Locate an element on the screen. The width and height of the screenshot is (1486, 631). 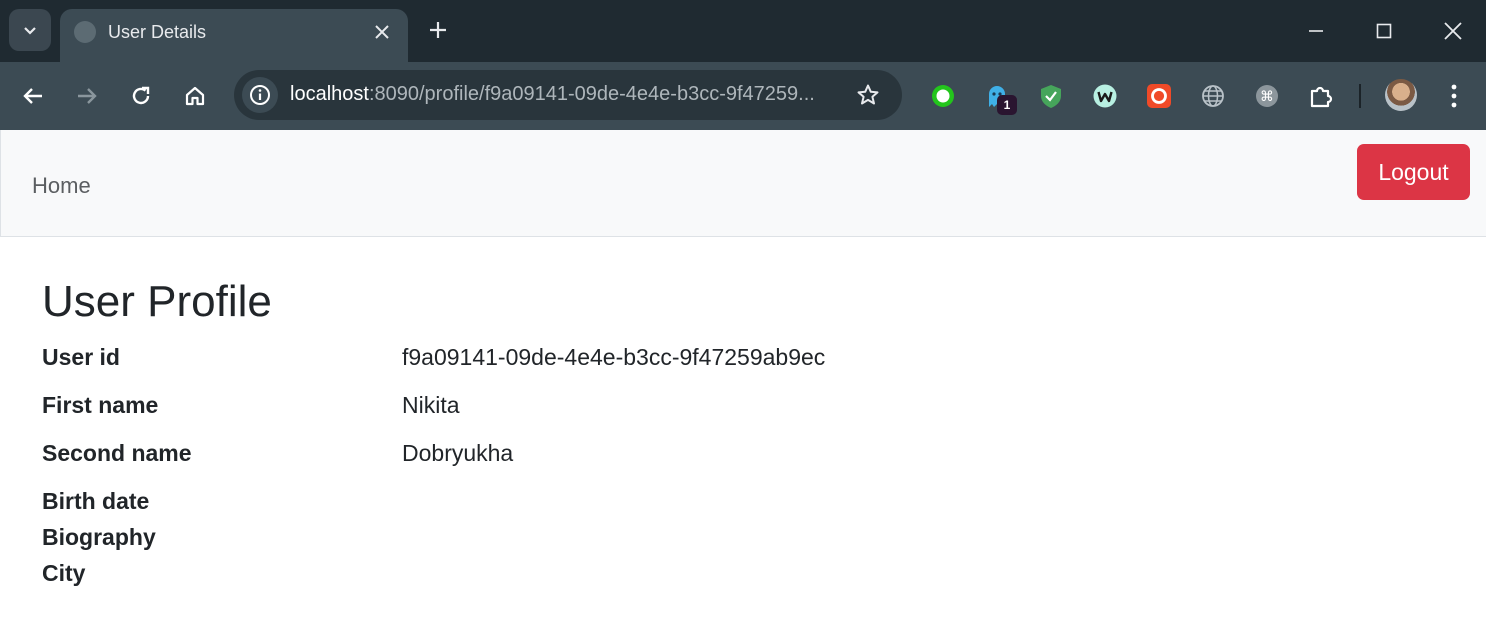
chevron-down-icon is located at coordinates (30, 31).